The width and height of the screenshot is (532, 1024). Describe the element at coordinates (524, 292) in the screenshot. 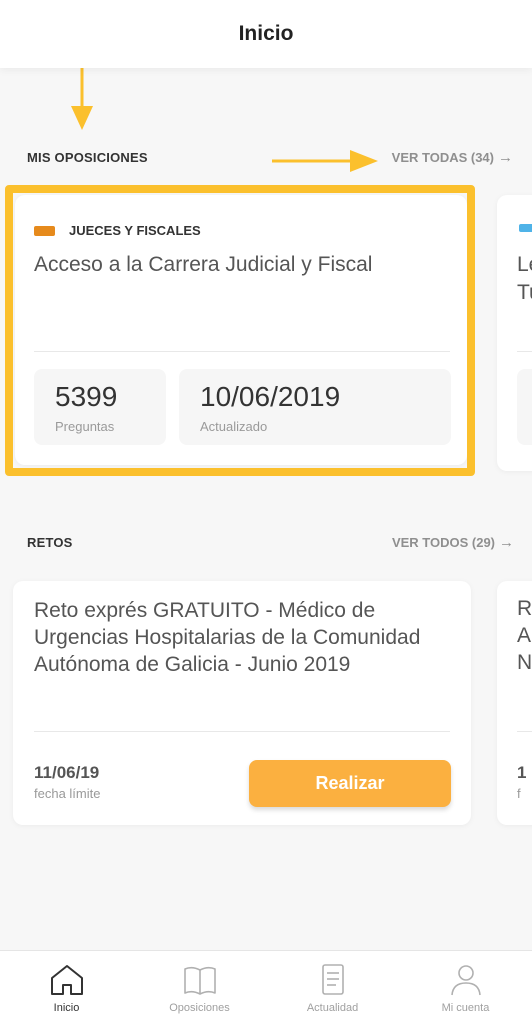

I see `peek-title-line: Tu` at that location.